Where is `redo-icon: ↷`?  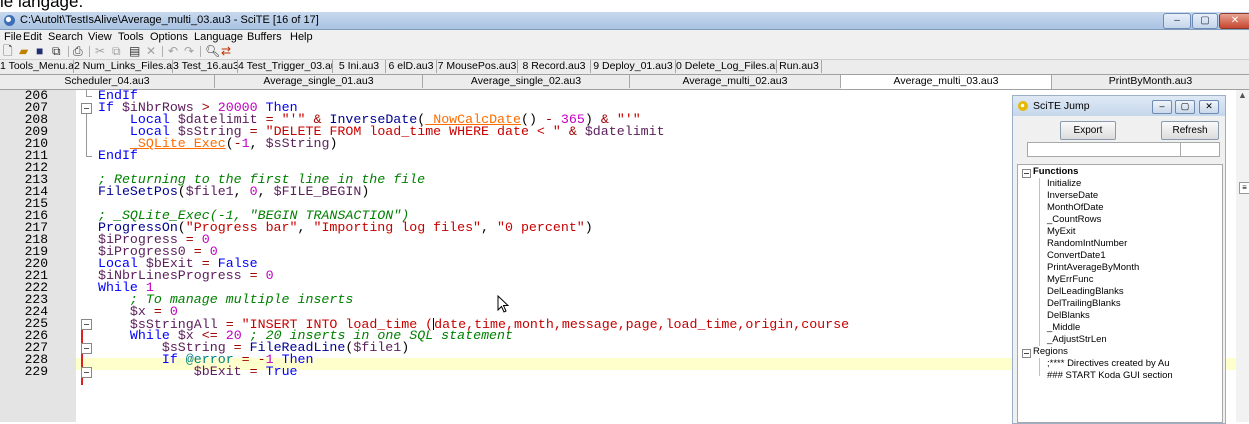 redo-icon: ↷ is located at coordinates (189, 51).